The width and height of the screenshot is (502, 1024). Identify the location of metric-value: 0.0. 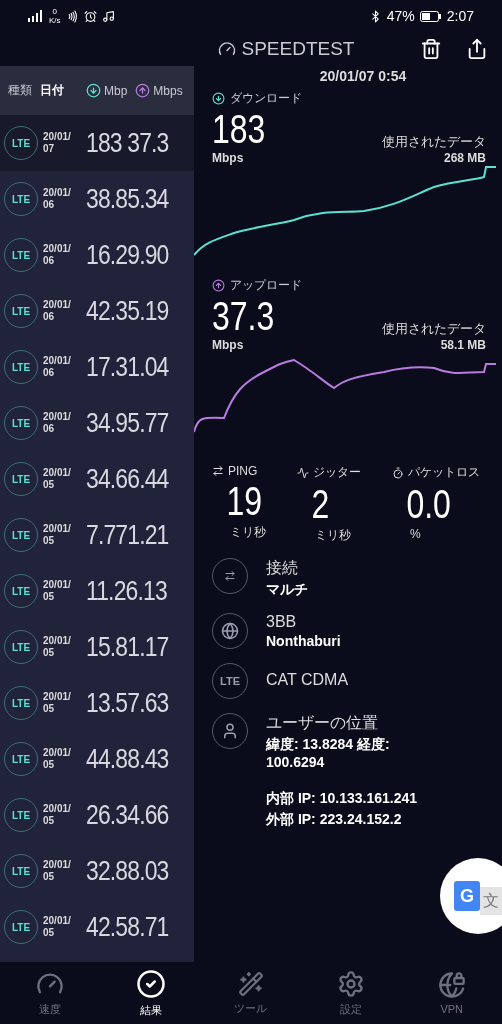
(428, 504).